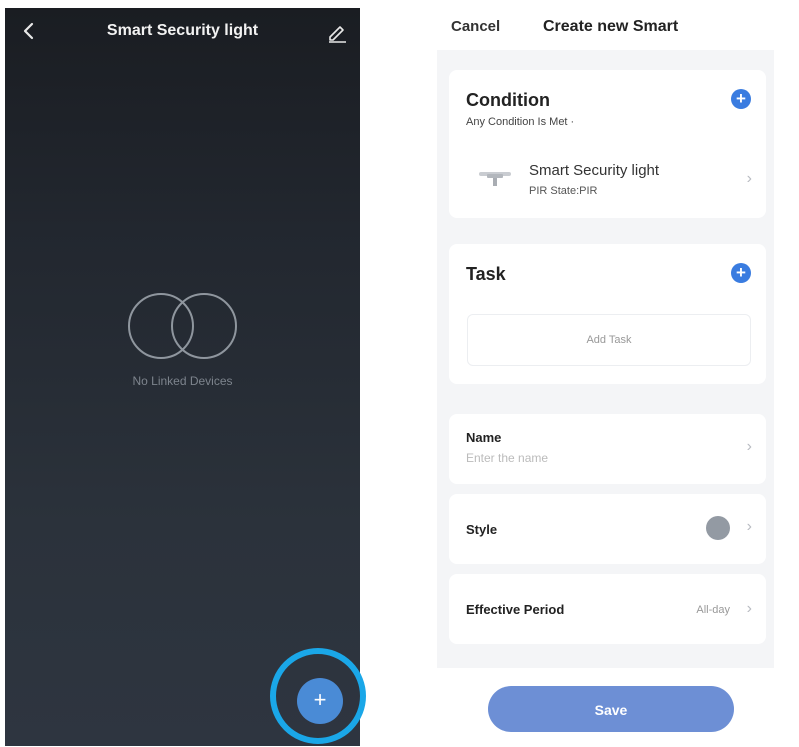  What do you see at coordinates (607, 609) in the screenshot?
I see `effective-period-row: Effective Period All-day ›` at bounding box center [607, 609].